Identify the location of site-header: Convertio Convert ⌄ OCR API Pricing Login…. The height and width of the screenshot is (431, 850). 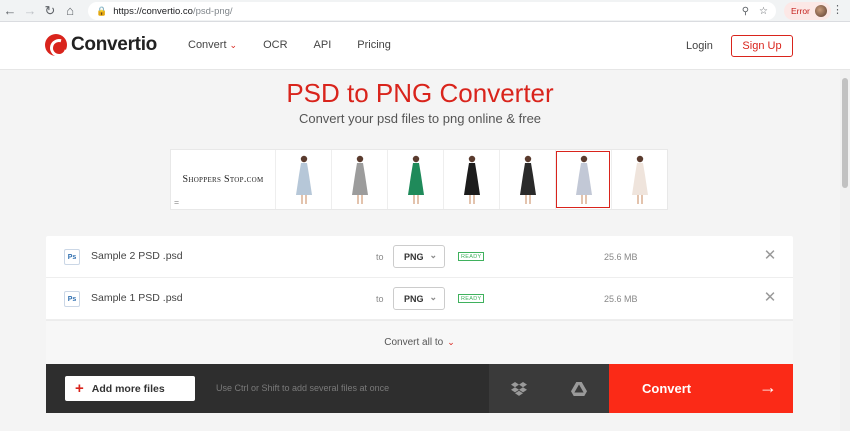
(425, 46).